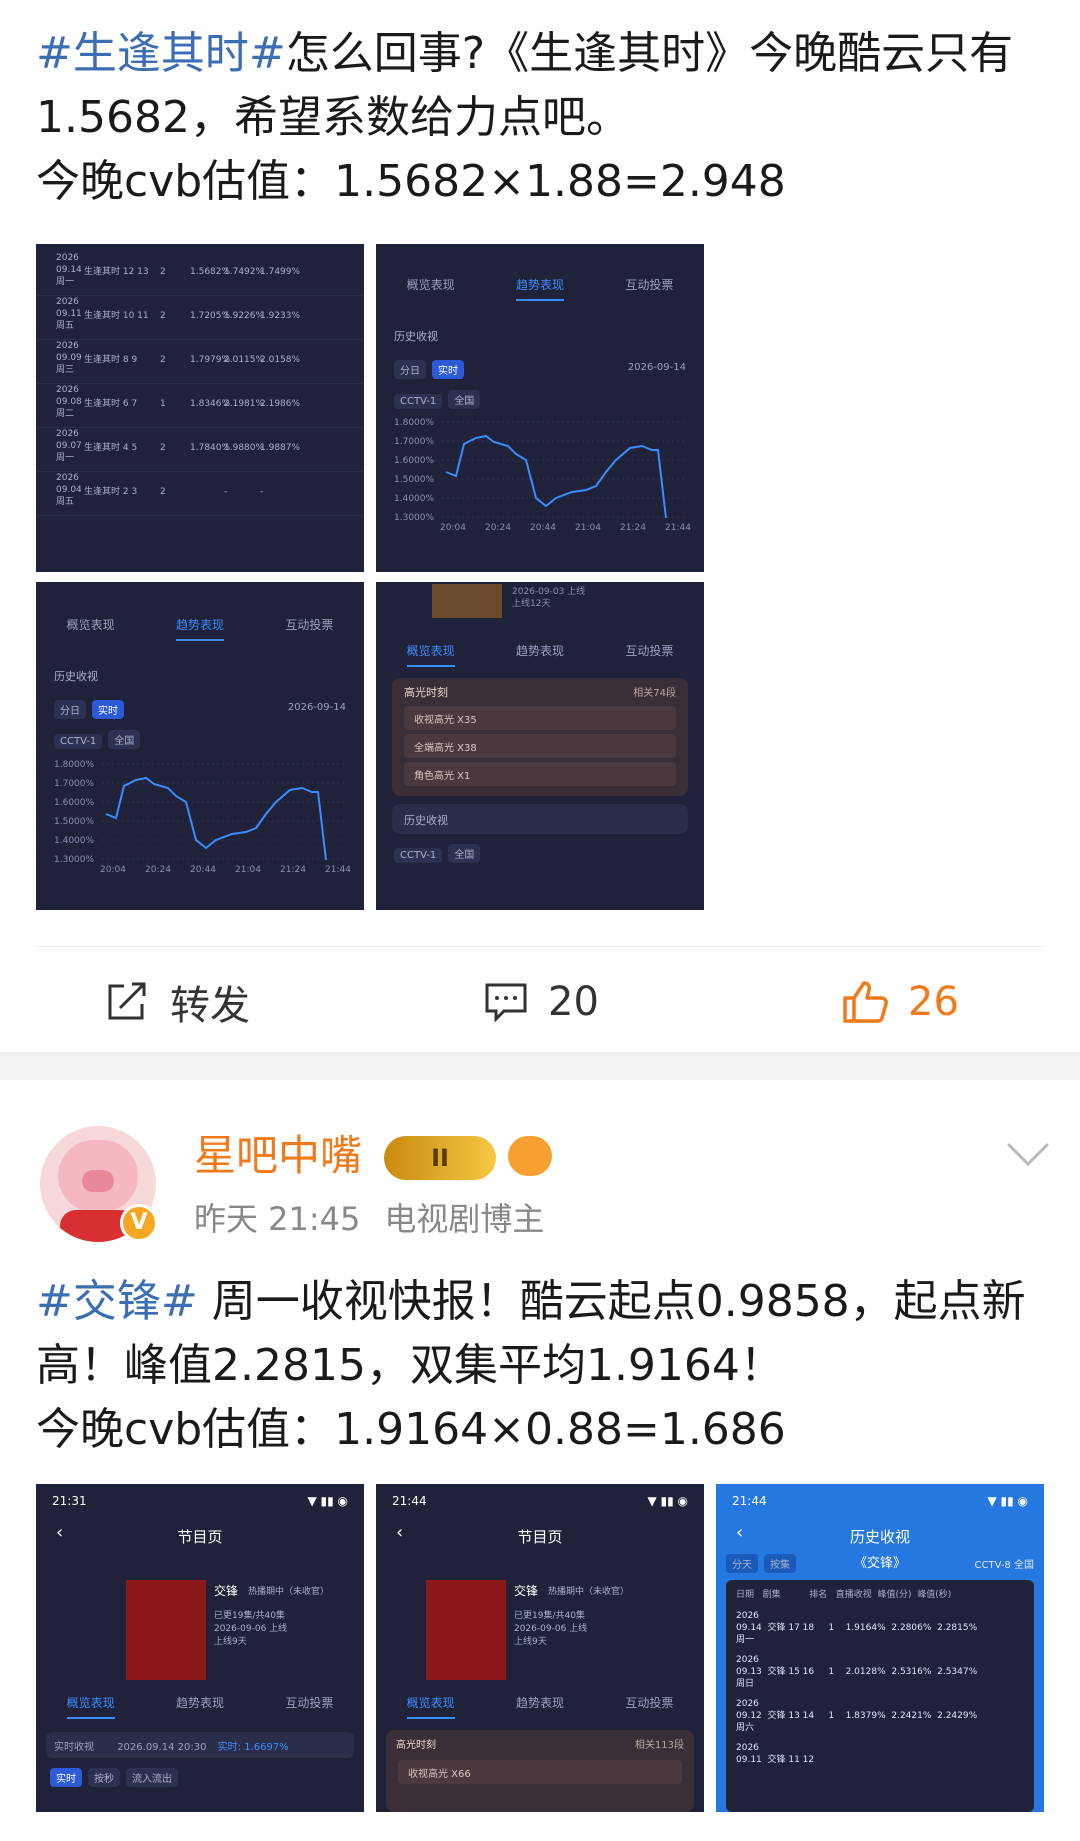 This screenshot has height=1841, width=1080. Describe the element at coordinates (541, 1002) in the screenshot. I see `comment-button: 20` at that location.